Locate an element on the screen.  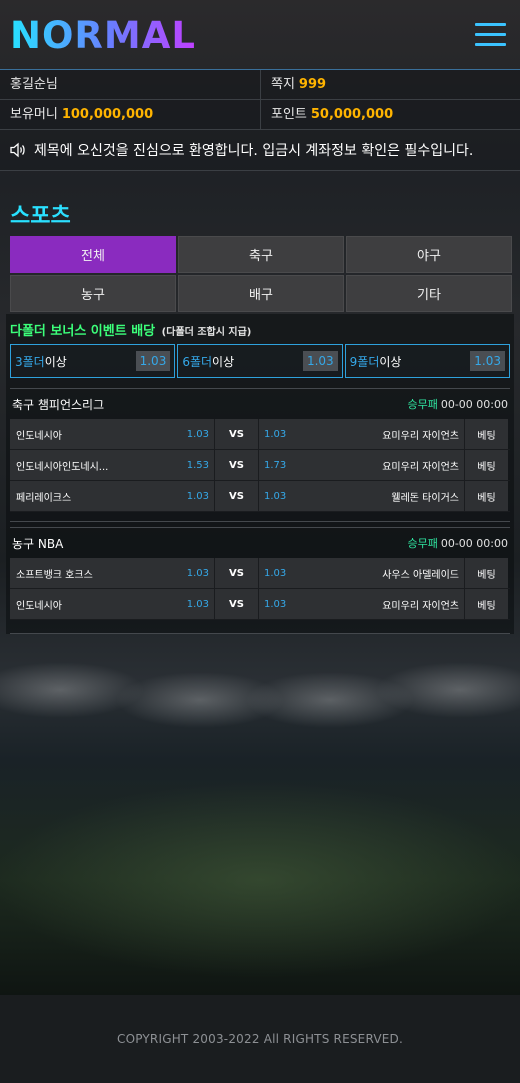
league-name: 축구 챔피언스리그 is located at coordinates (58, 404).